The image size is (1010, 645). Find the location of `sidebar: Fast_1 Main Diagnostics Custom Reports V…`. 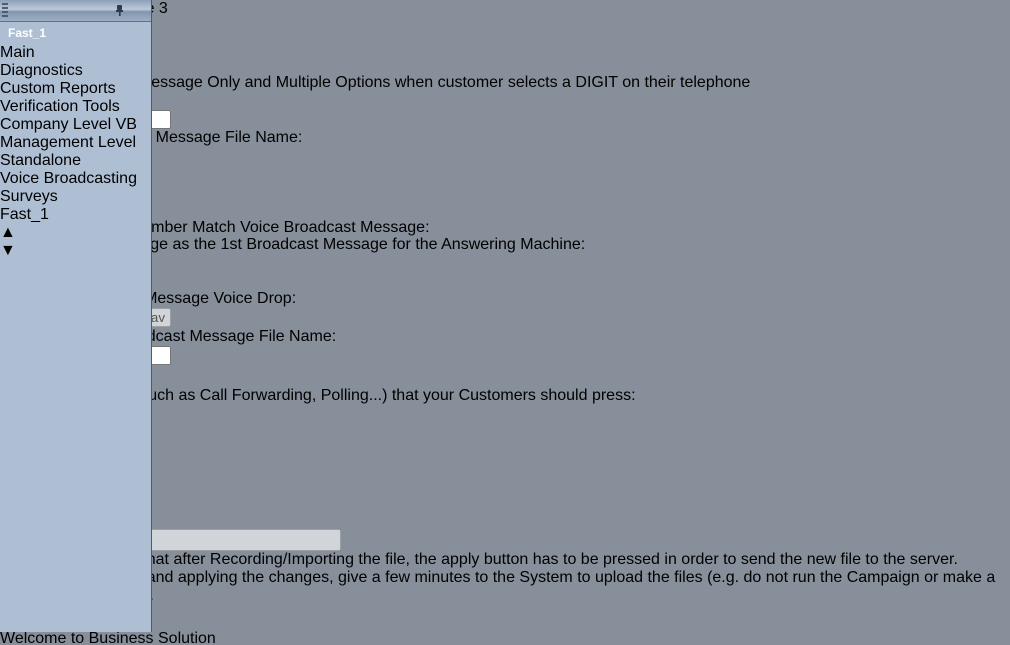

sidebar: Fast_1 Main Diagnostics Custom Reports V… is located at coordinates (76, 316).